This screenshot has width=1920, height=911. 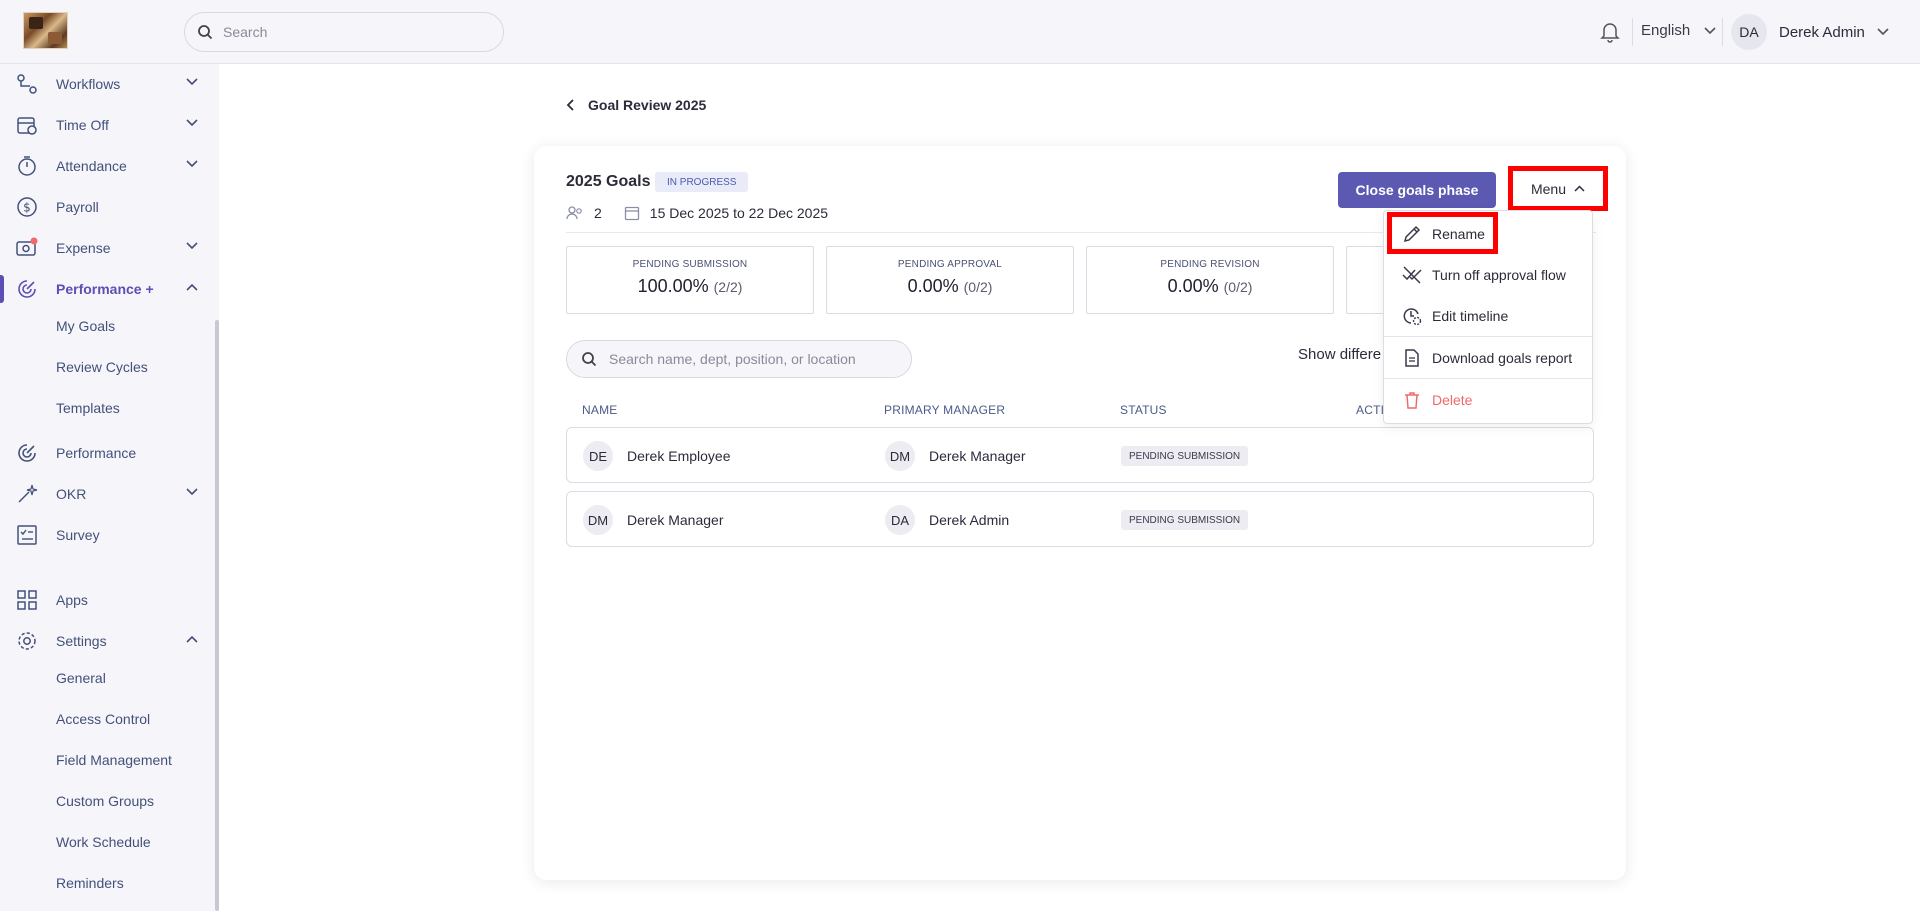 What do you see at coordinates (78, 535) in the screenshot?
I see `sidebar-item-label: Survey` at bounding box center [78, 535].